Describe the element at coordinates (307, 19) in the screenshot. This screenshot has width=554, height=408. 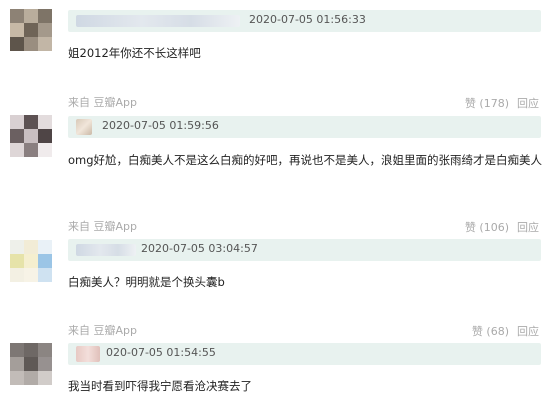
I see `comment-time: 2020-07-05 01:56:33` at that location.